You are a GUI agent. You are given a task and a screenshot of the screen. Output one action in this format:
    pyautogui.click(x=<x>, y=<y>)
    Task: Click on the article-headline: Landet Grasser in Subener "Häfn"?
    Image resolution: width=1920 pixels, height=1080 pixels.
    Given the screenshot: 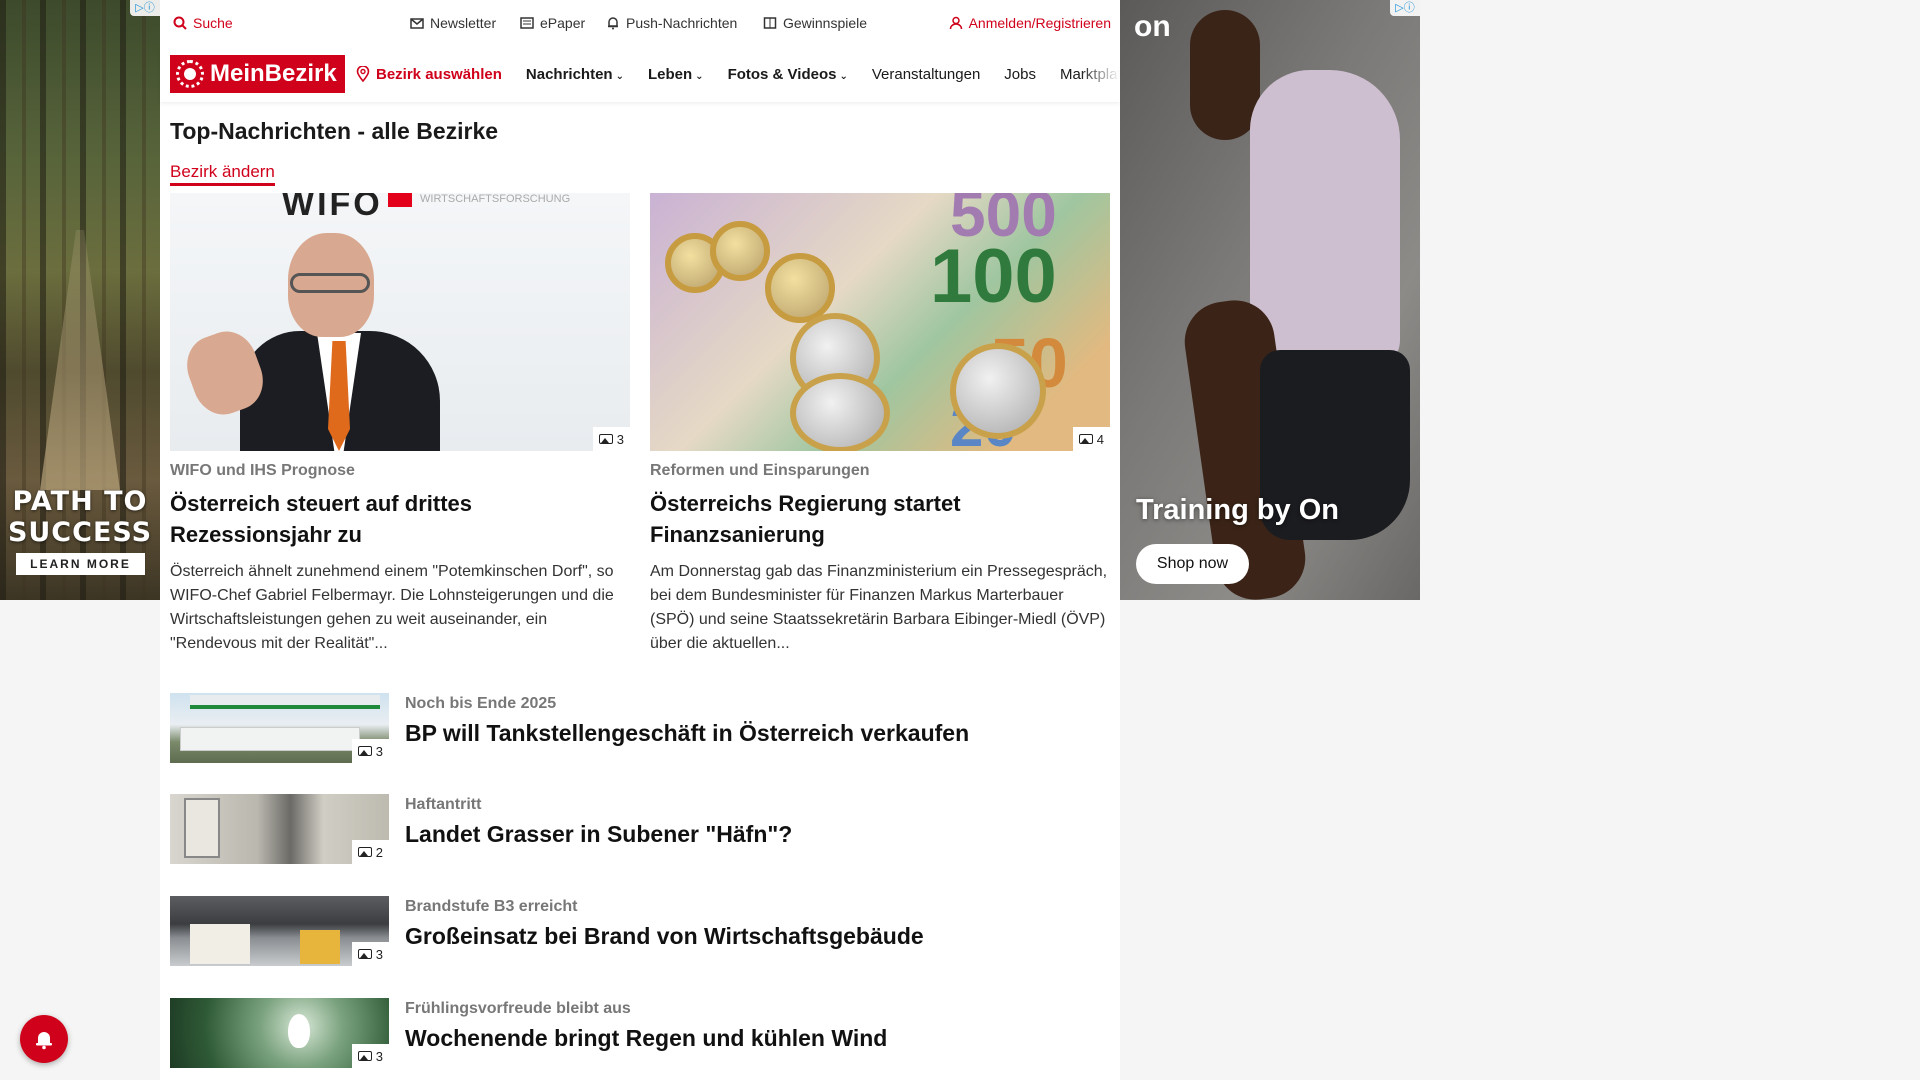 What is the action you would take?
    pyautogui.click(x=598, y=834)
    